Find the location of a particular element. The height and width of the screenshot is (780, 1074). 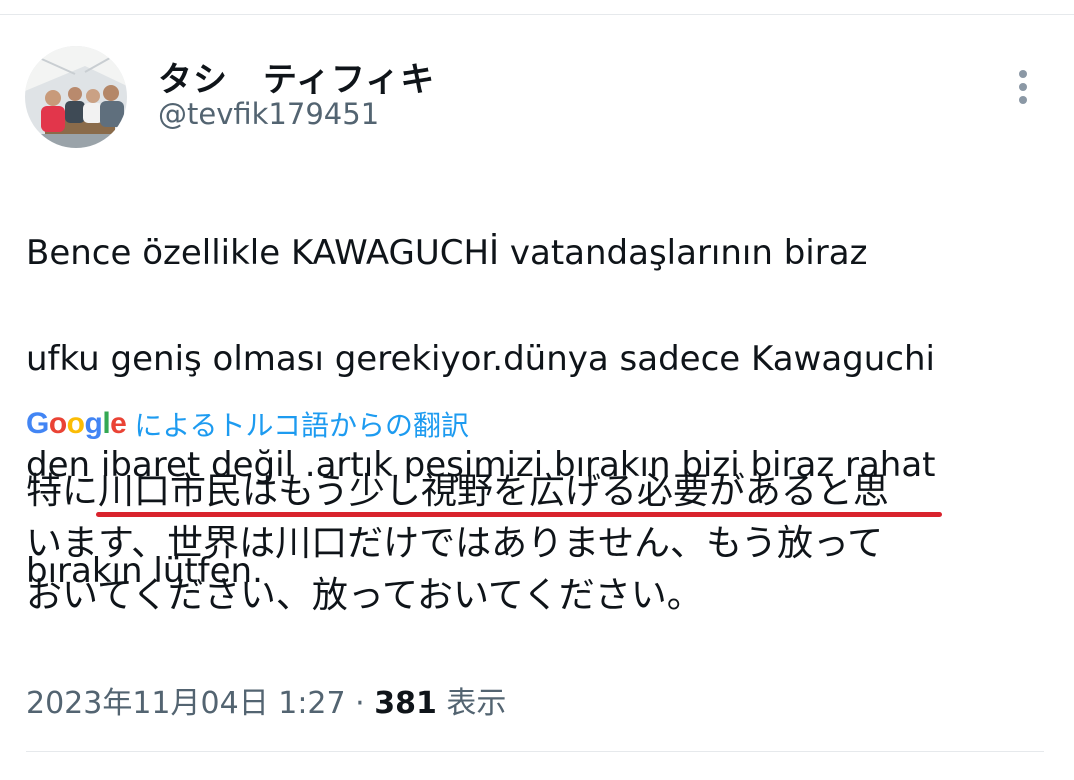

more-options-icon is located at coordinates (1023, 87).